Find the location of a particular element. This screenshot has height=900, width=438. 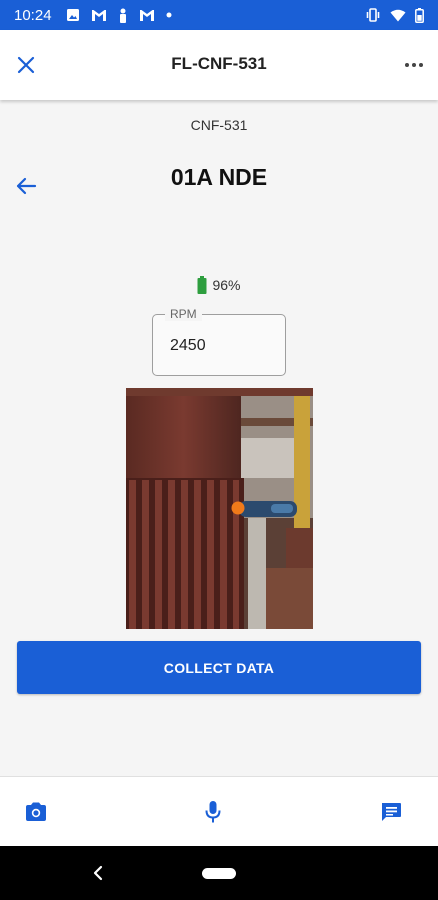

vibrate-icon is located at coordinates (373, 15).